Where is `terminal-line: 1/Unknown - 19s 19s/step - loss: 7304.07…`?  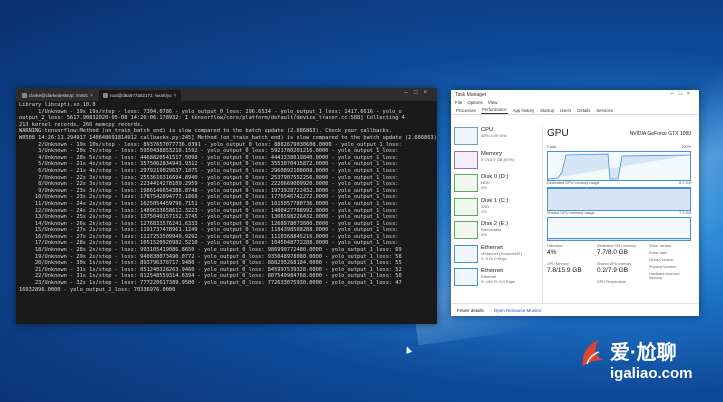
terminal-line: 1/Unknown - 19s 19s/step - loss: 7304.07… is located at coordinates (210, 111).